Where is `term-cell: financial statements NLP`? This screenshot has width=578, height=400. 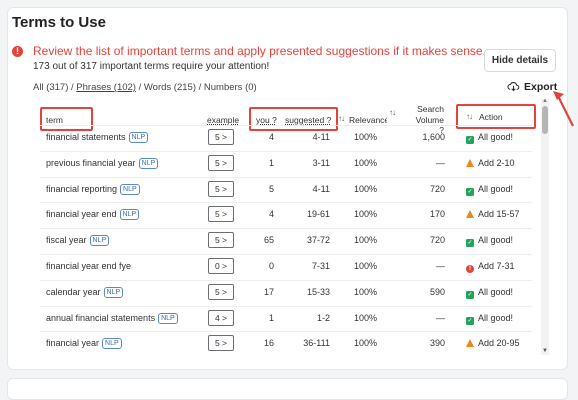 term-cell: financial statements NLP is located at coordinates (97, 137).